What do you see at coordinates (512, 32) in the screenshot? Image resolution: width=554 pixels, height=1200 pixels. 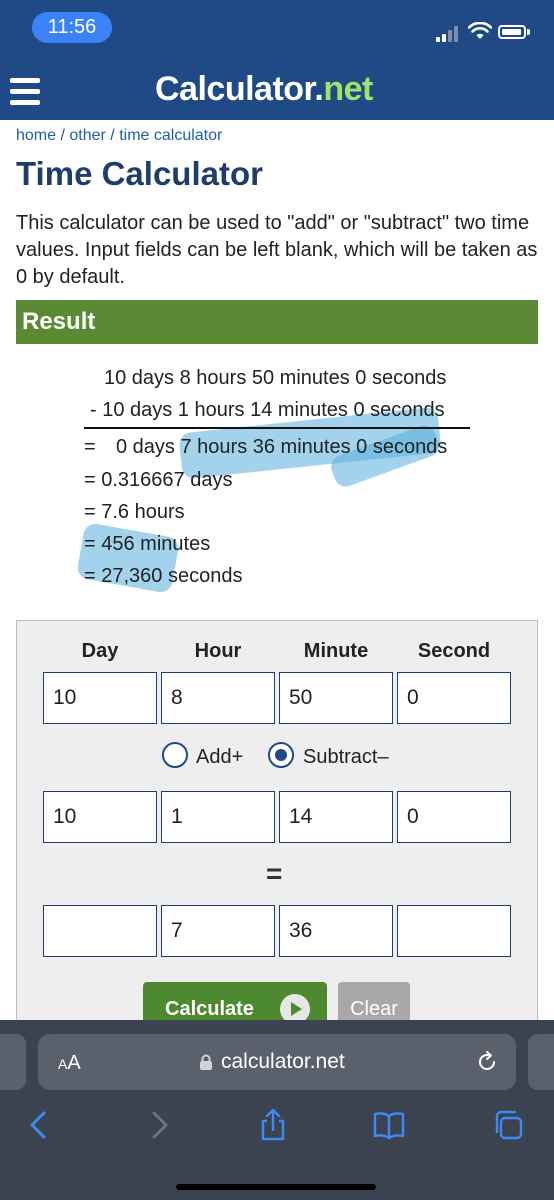 I see `battery-icon` at bounding box center [512, 32].